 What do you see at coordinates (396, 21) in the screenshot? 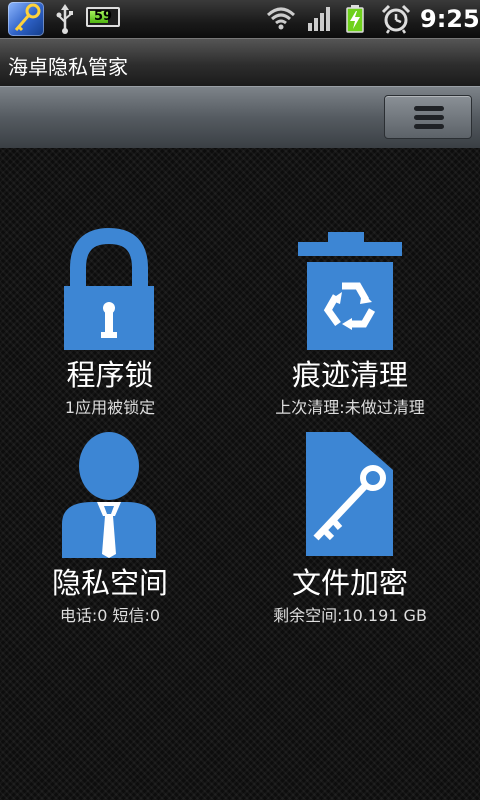
I see `alarm-clock-icon` at bounding box center [396, 21].